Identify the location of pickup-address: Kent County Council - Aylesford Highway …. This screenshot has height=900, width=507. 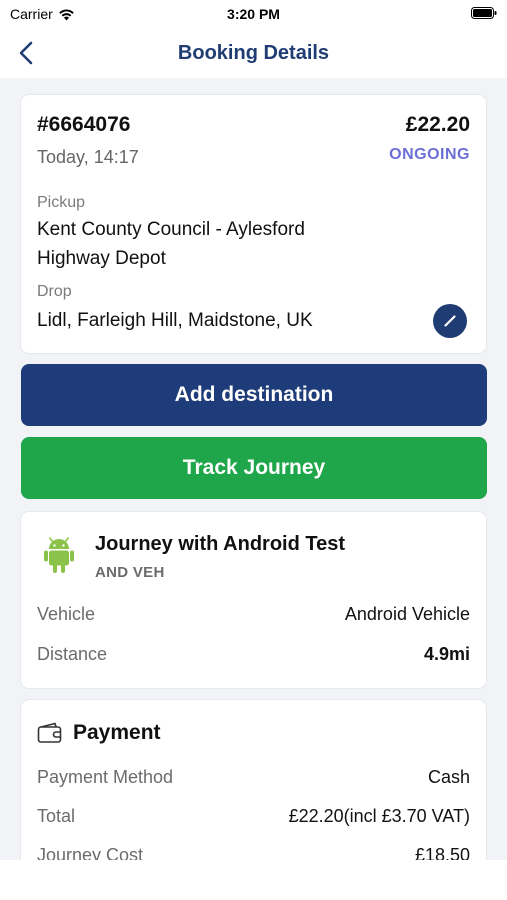
(171, 244).